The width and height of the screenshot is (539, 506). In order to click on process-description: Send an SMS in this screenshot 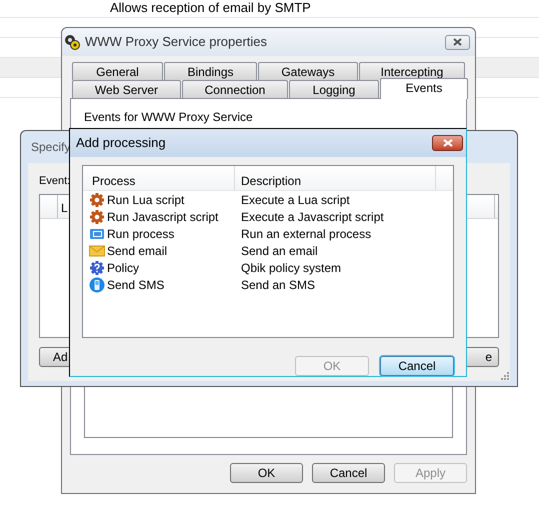, I will do `click(278, 285)`.